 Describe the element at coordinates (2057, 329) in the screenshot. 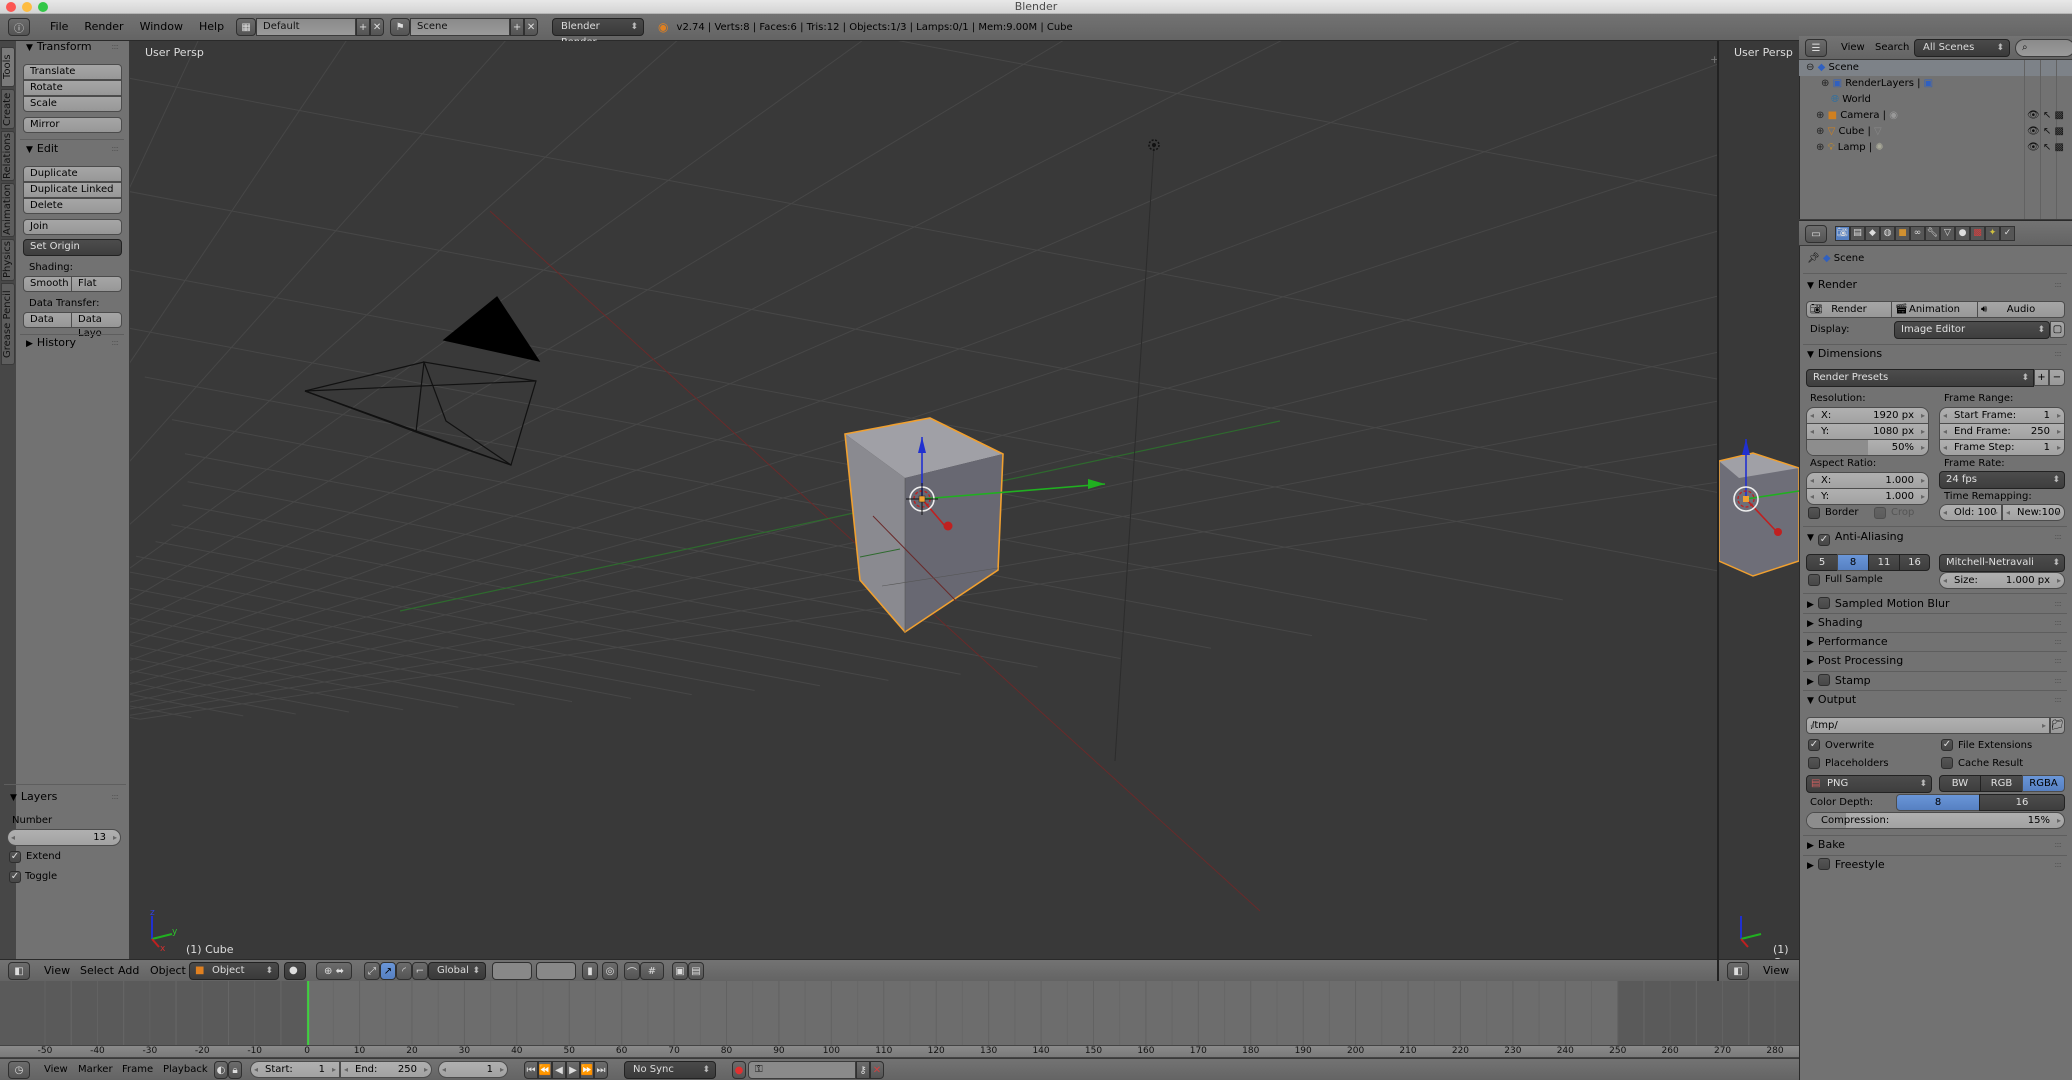

I see `lock-interface-icon: ▢` at that location.